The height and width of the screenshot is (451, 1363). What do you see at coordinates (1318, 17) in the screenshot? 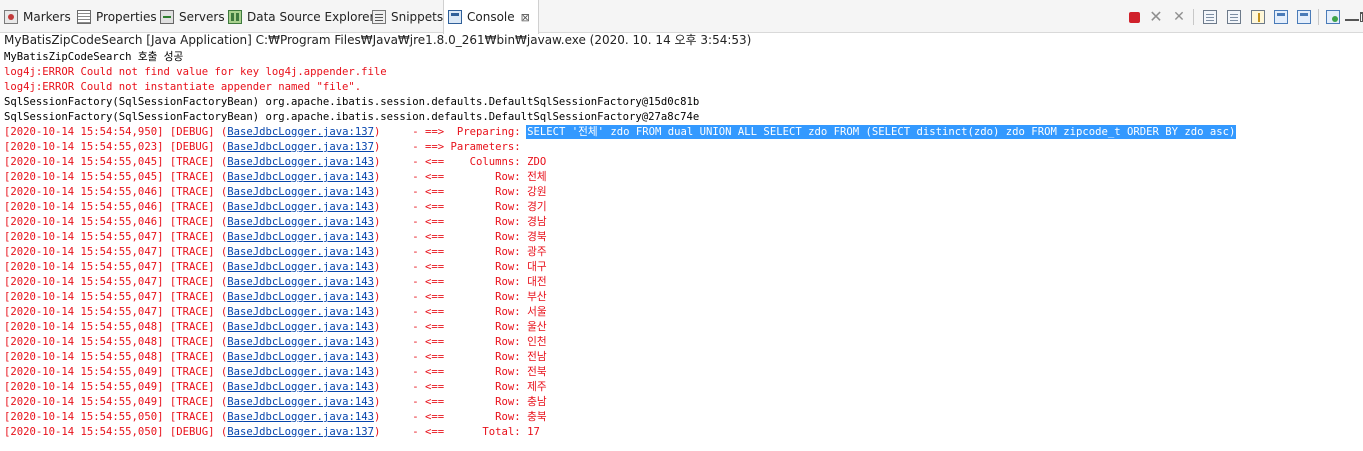
I see `toolbar-separator` at bounding box center [1318, 17].